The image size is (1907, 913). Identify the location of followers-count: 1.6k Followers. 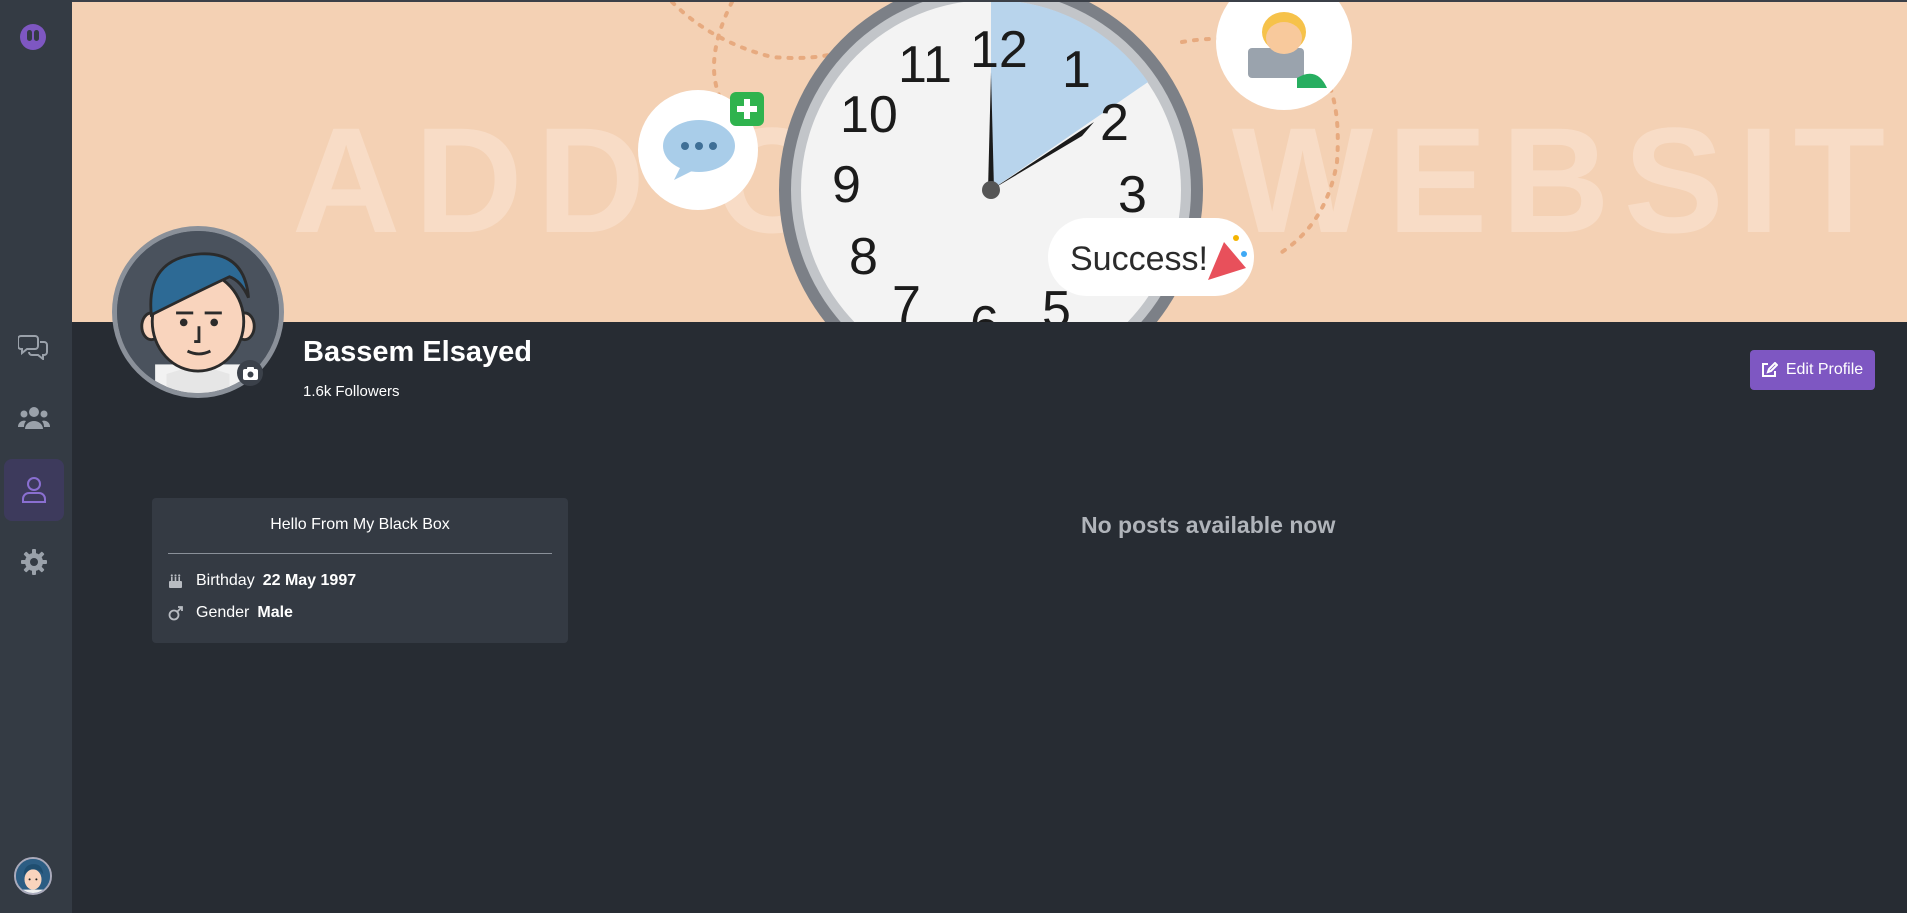
(353, 391).